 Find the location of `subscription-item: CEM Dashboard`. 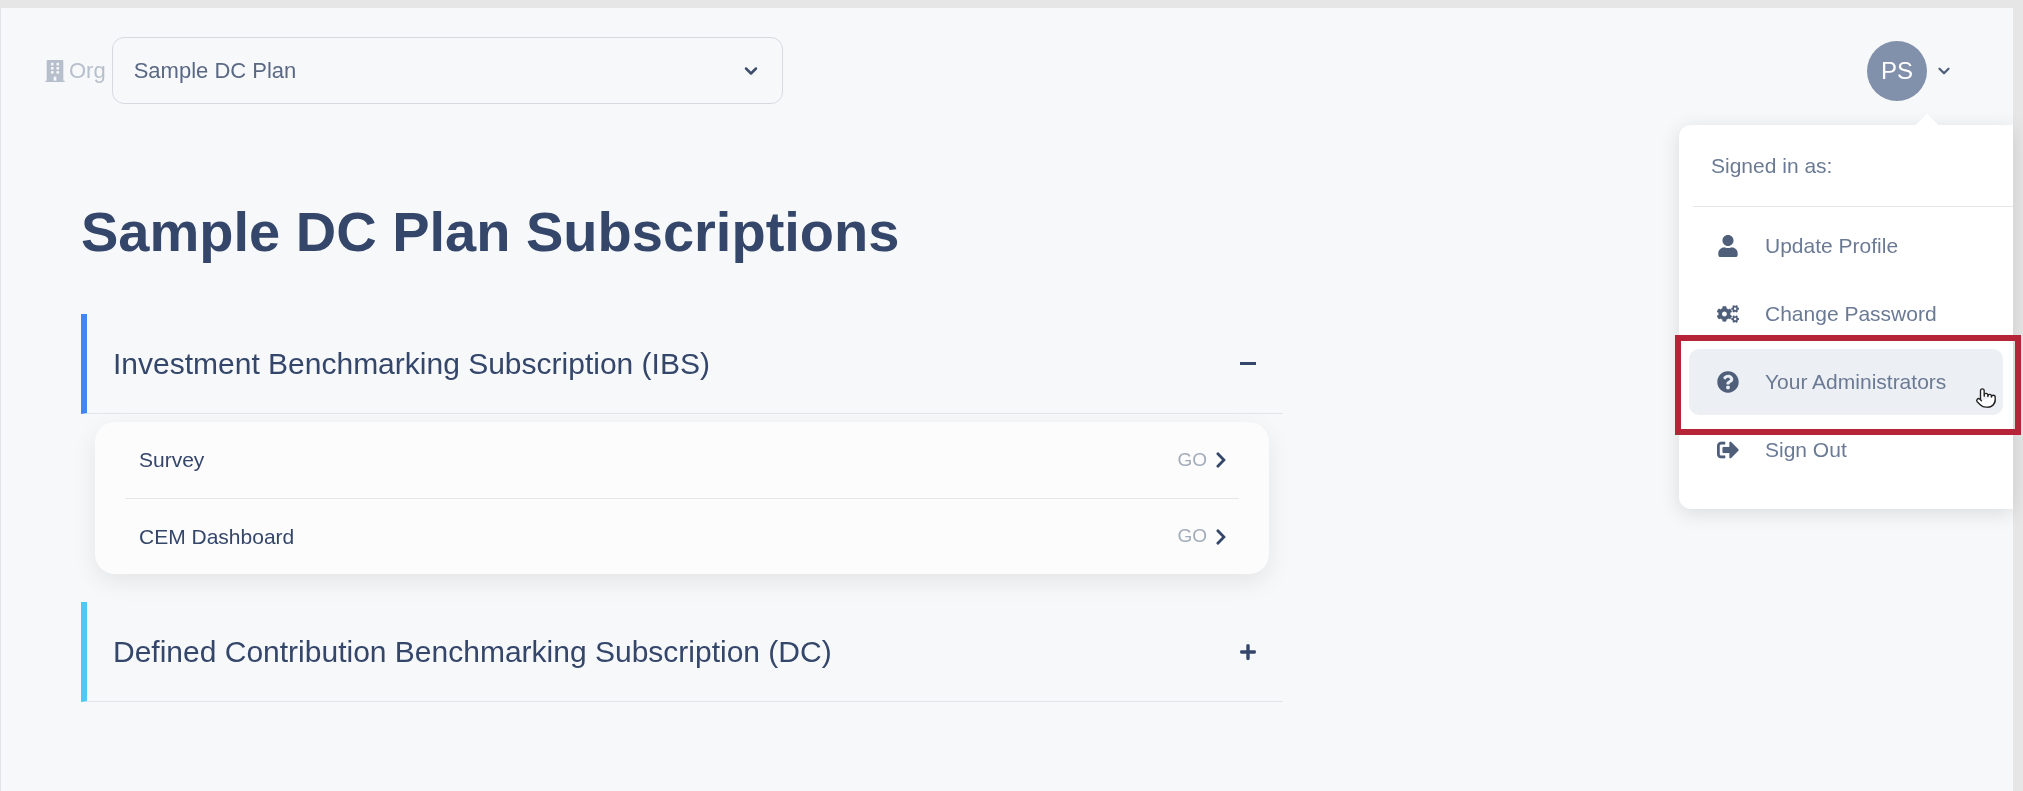

subscription-item: CEM Dashboard is located at coordinates (217, 536).